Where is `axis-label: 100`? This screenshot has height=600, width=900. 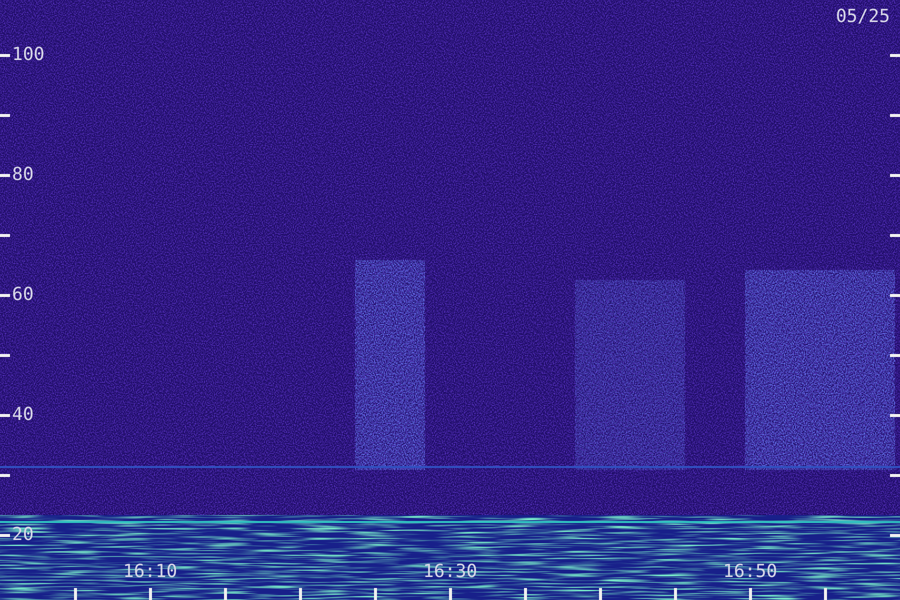
axis-label: 100 is located at coordinates (28, 55).